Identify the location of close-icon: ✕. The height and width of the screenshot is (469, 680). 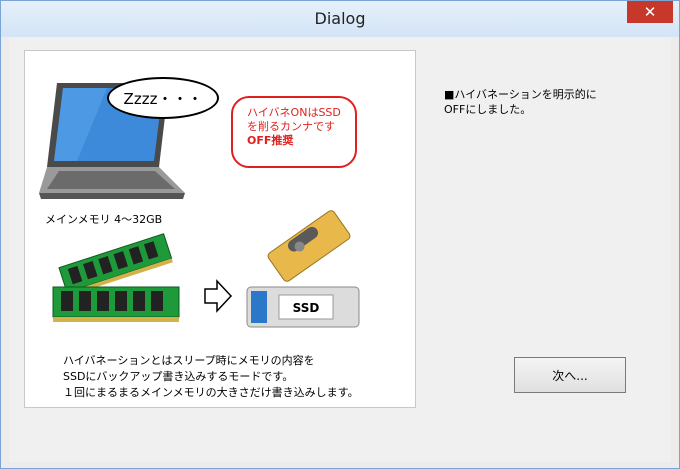
(650, 12).